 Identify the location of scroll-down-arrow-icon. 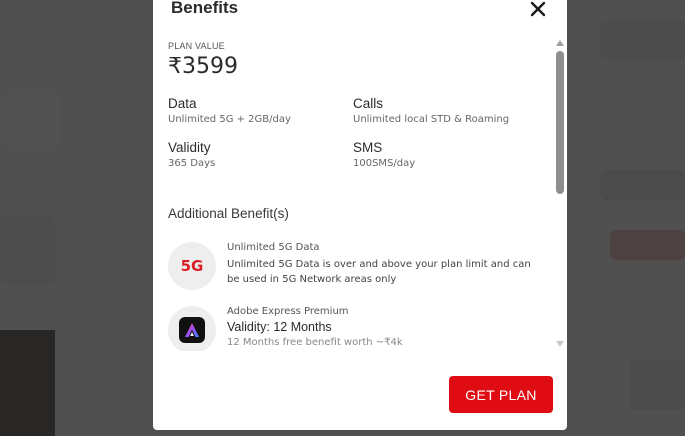
(560, 344).